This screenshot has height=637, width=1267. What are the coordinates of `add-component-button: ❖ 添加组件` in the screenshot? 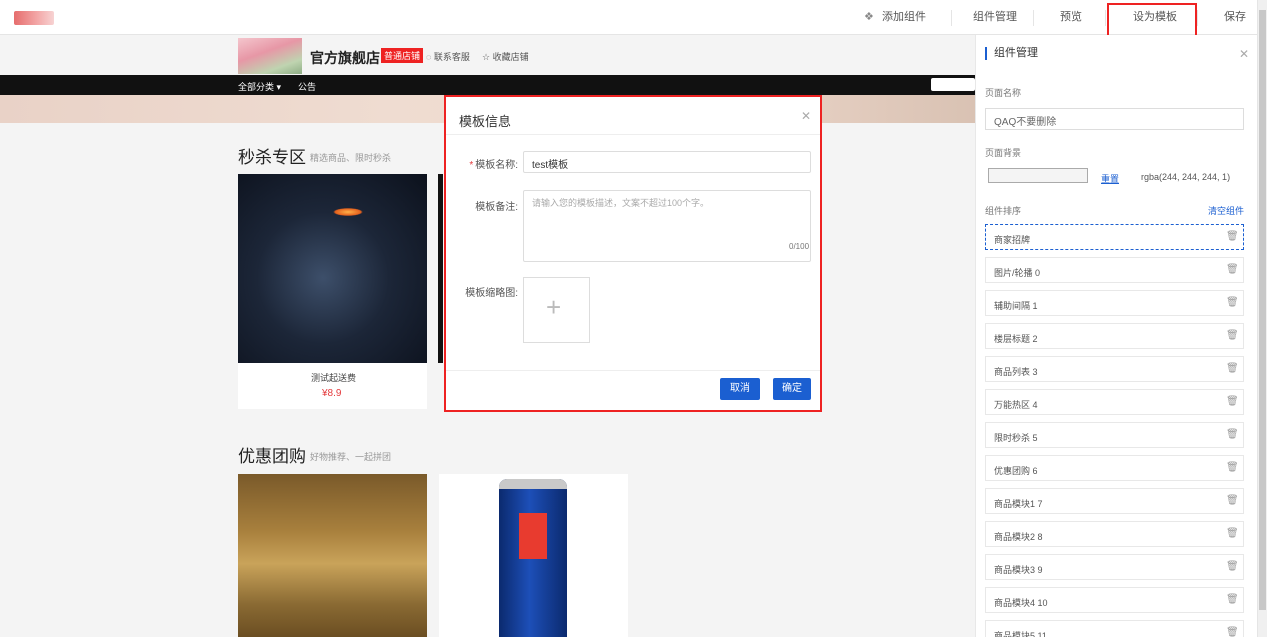 It's located at (895, 17).